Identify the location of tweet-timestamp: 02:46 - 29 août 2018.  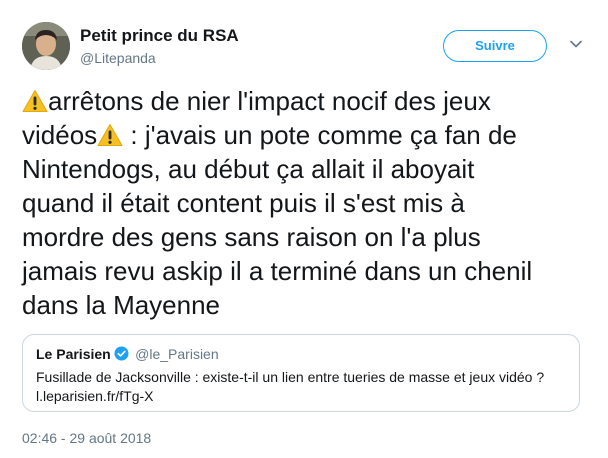
(86, 438).